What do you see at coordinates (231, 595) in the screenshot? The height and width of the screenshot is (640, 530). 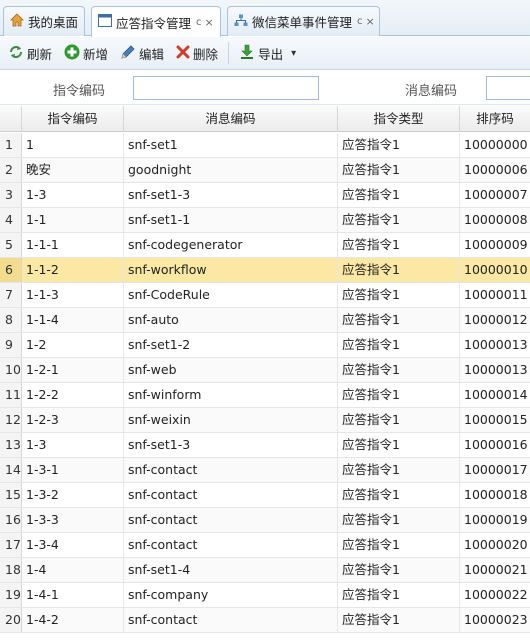 I see `cell-message-code: snf-company` at bounding box center [231, 595].